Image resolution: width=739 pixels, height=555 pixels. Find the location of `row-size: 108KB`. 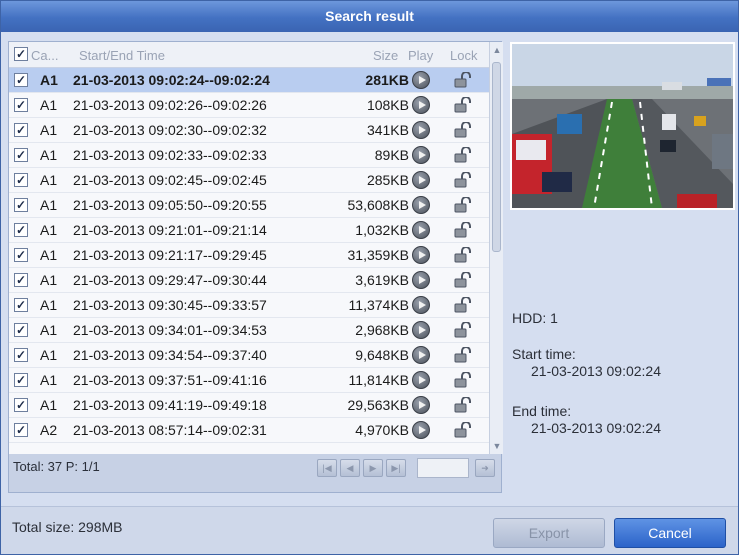

row-size: 108KB is located at coordinates (387, 105).